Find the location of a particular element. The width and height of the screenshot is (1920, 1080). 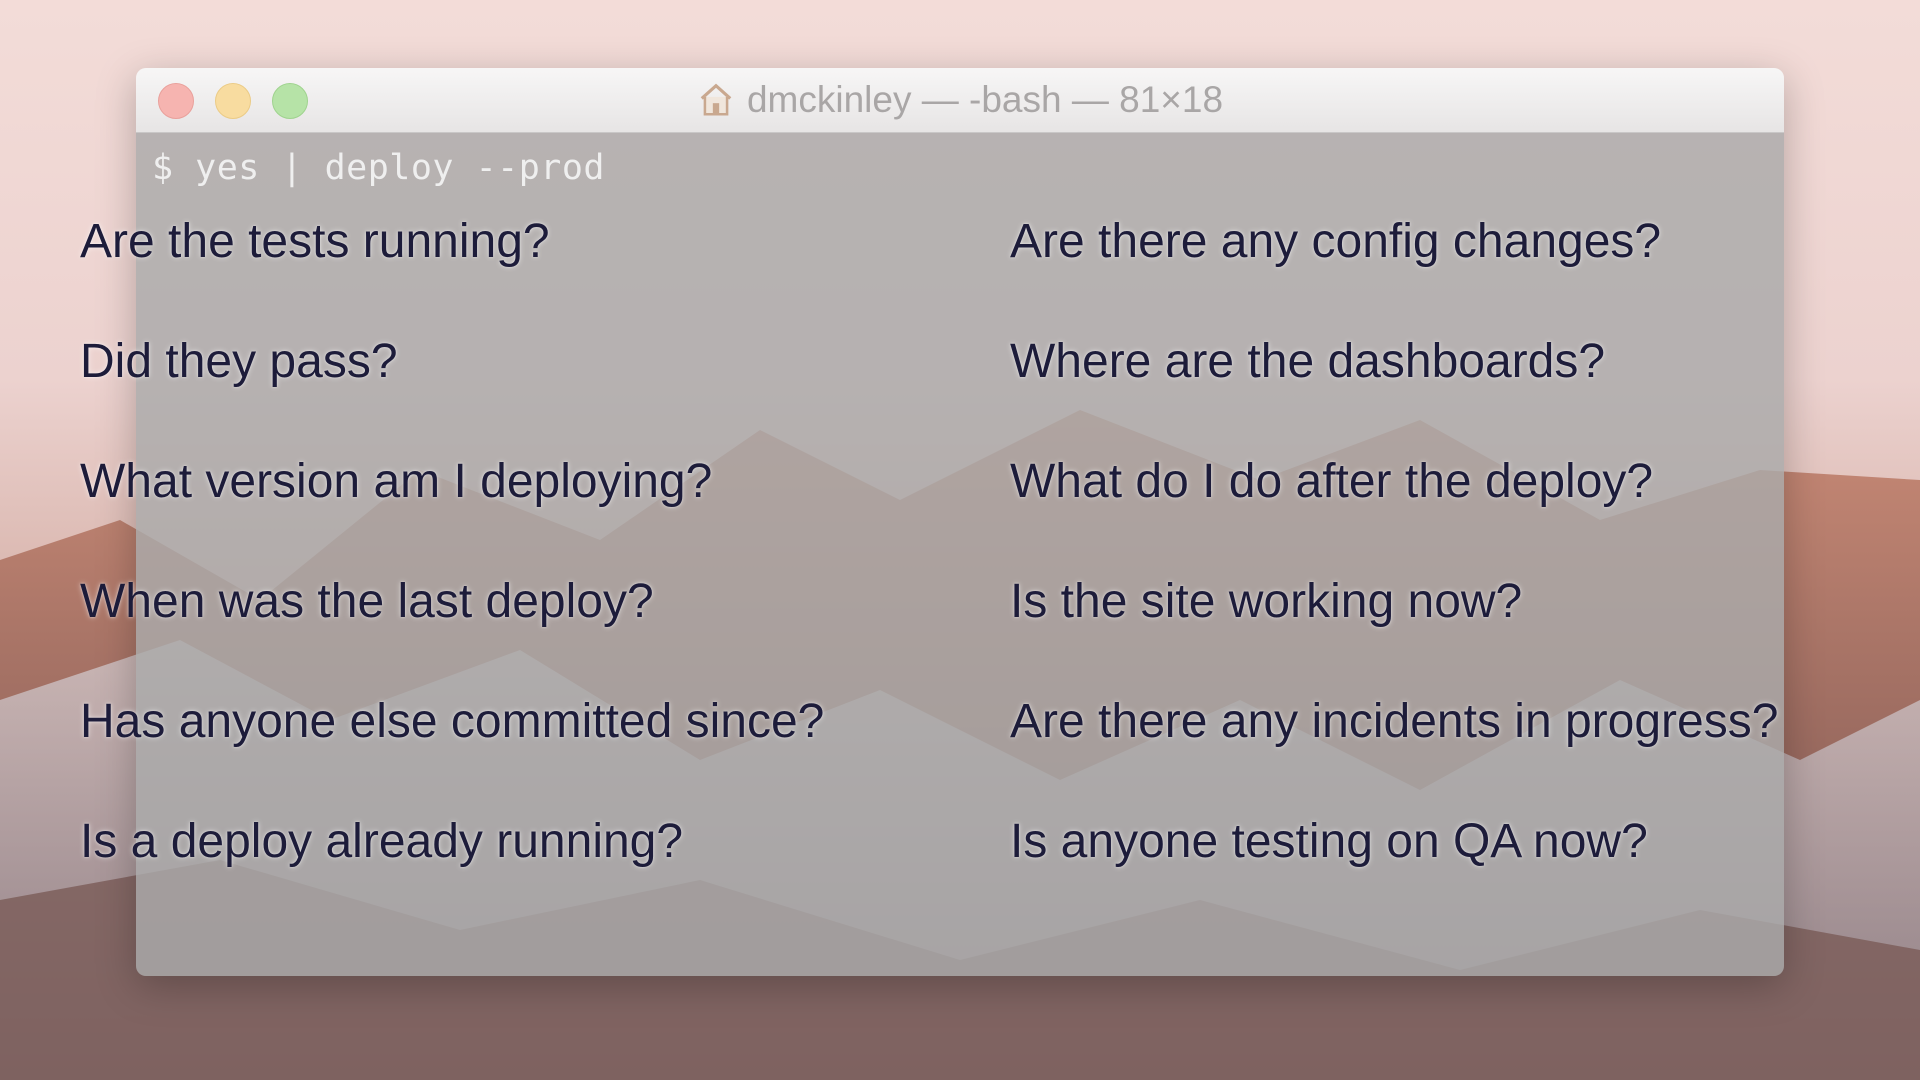

question-right-2: Where are the dashboards? is located at coordinates (1308, 361).